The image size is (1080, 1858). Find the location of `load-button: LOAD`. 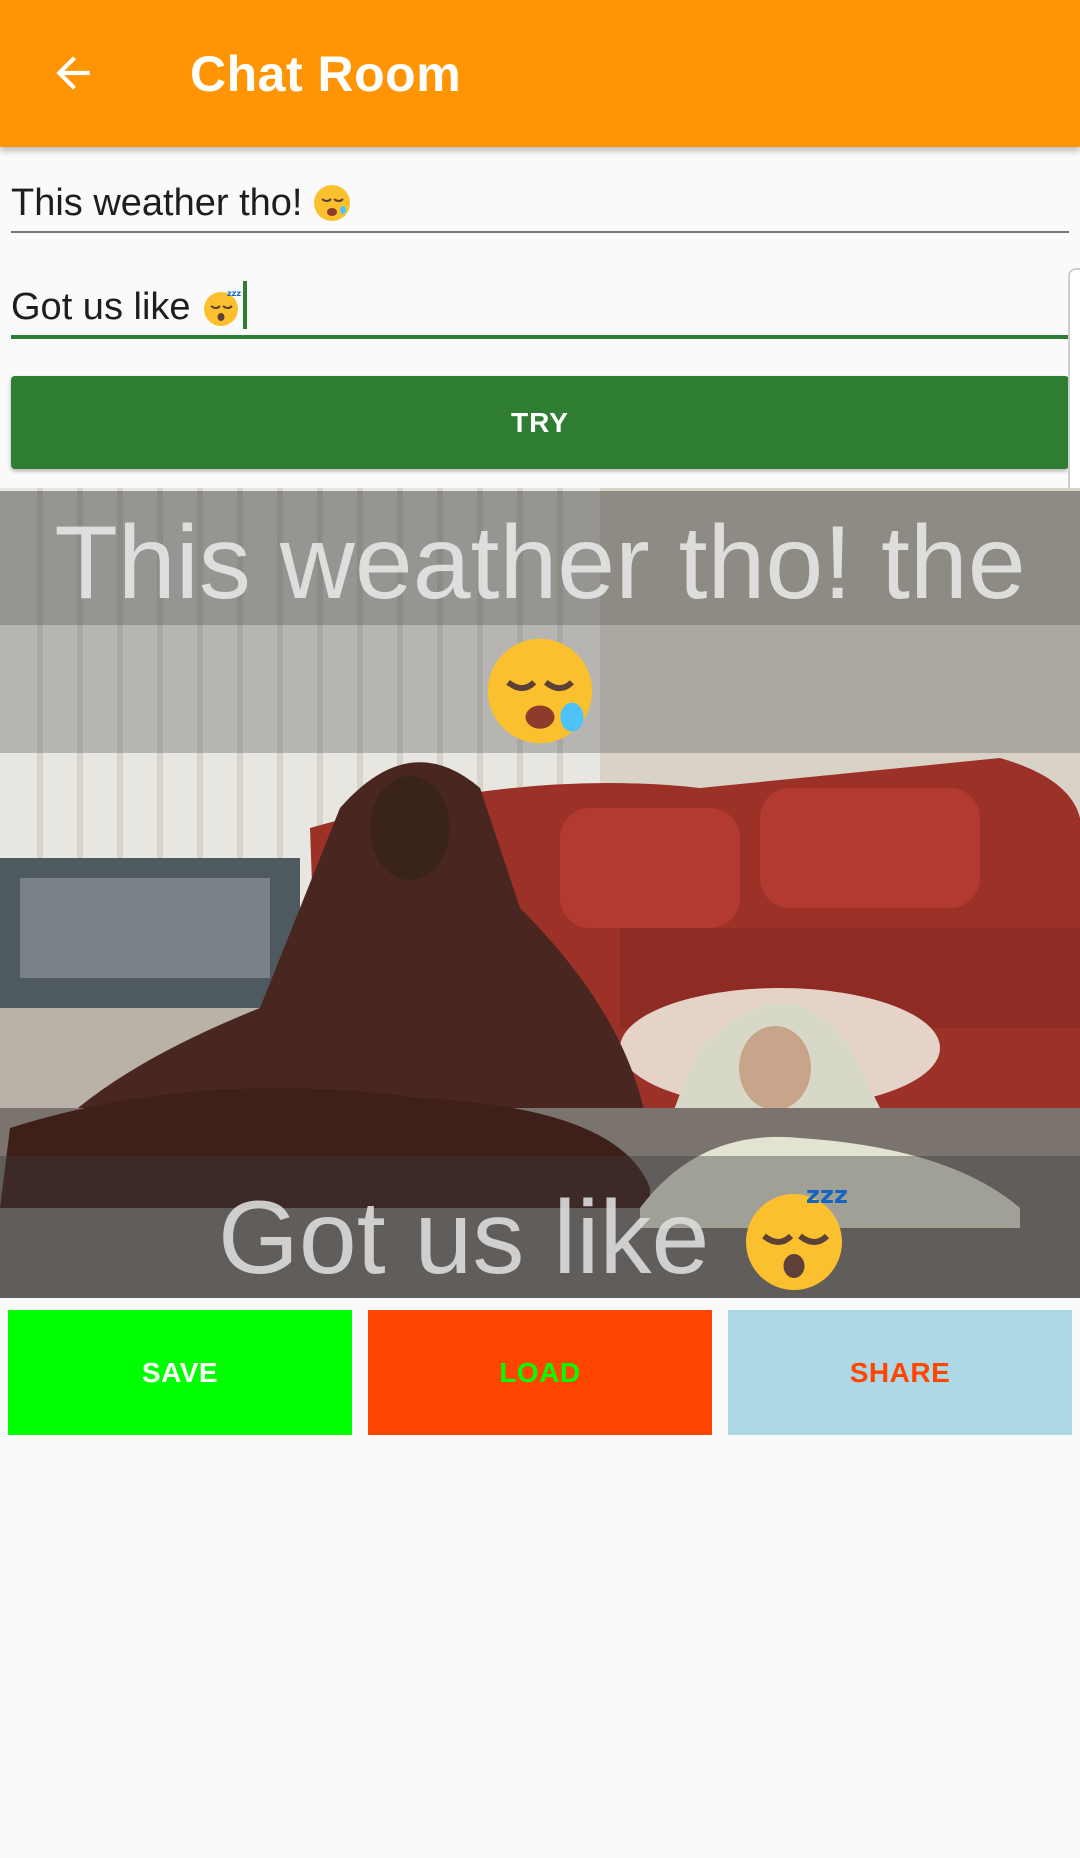

load-button: LOAD is located at coordinates (540, 1372).